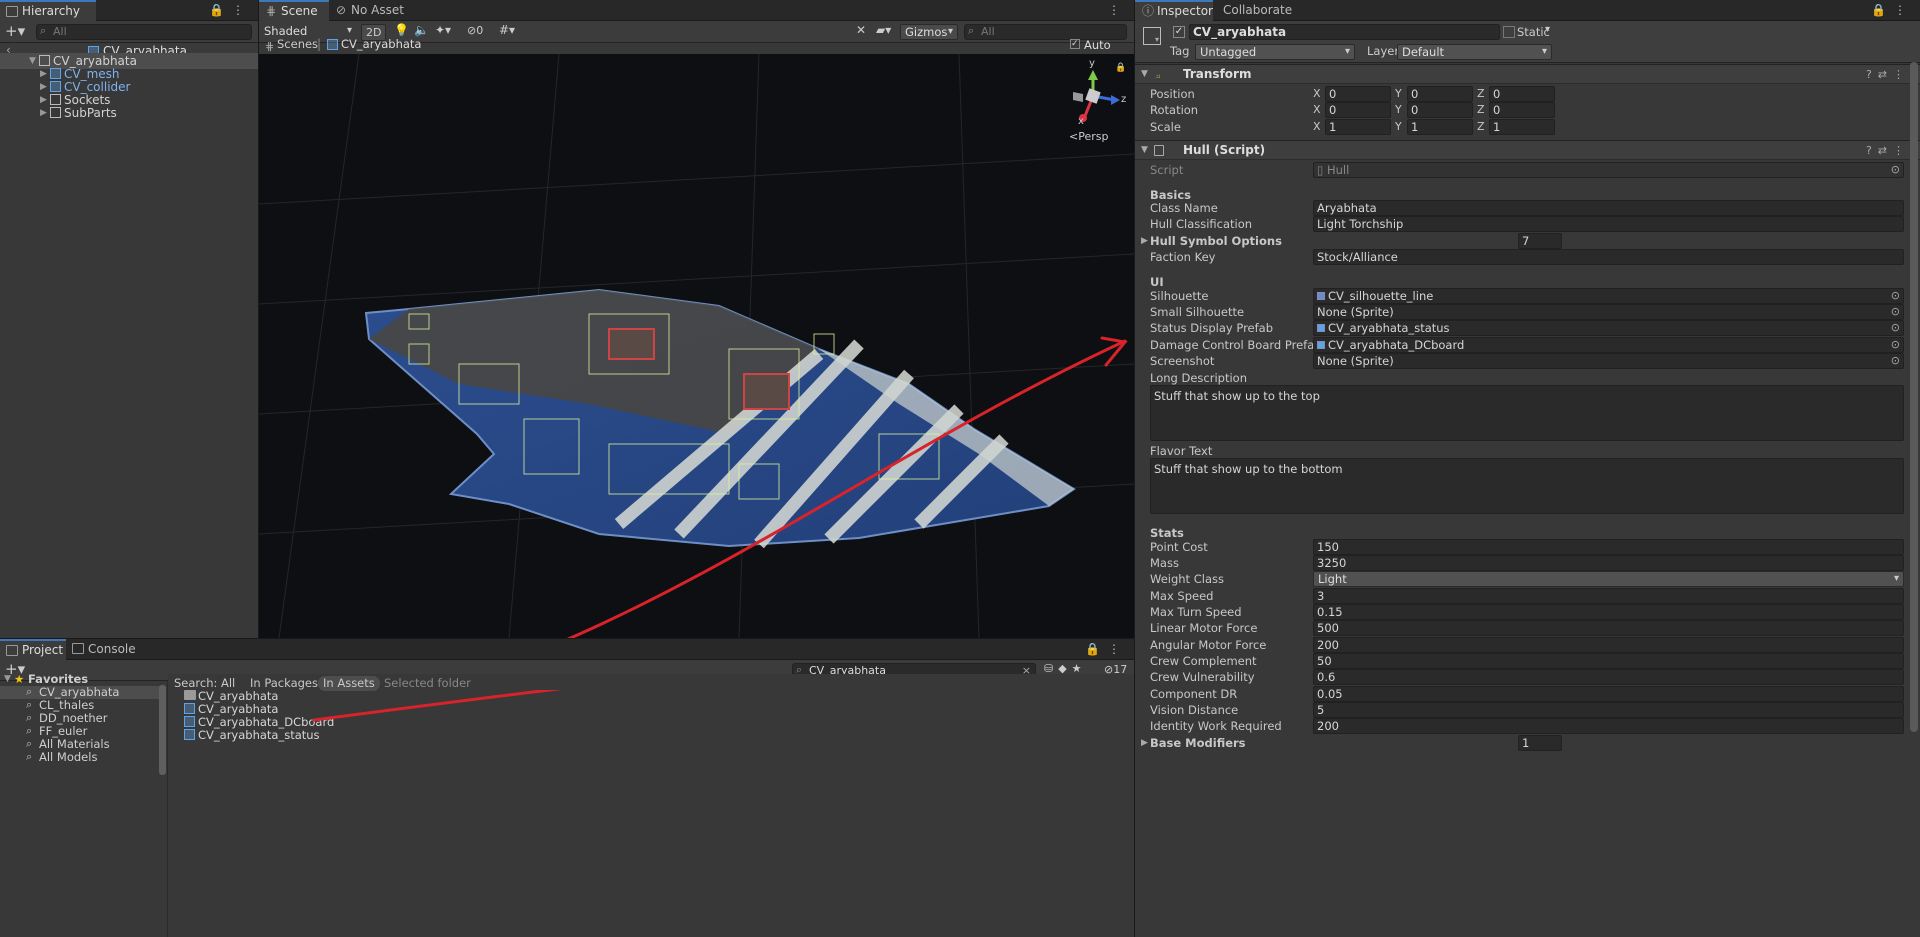 Image resolution: width=1920 pixels, height=937 pixels. I want to click on gizmos-dropdown: Gizmos, so click(929, 32).